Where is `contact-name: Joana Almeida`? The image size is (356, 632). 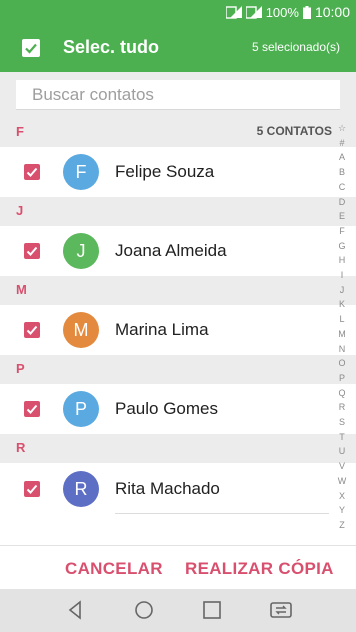
contact-name: Joana Almeida is located at coordinates (171, 250).